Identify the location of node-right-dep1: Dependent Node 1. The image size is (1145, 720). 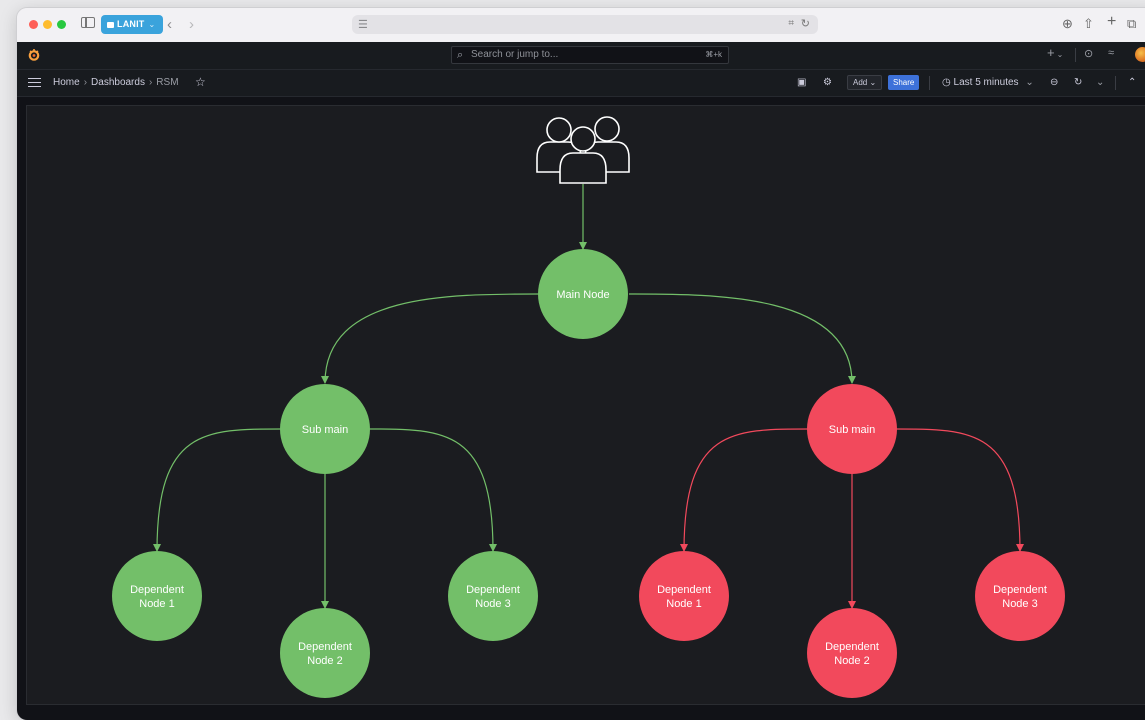
(684, 596).